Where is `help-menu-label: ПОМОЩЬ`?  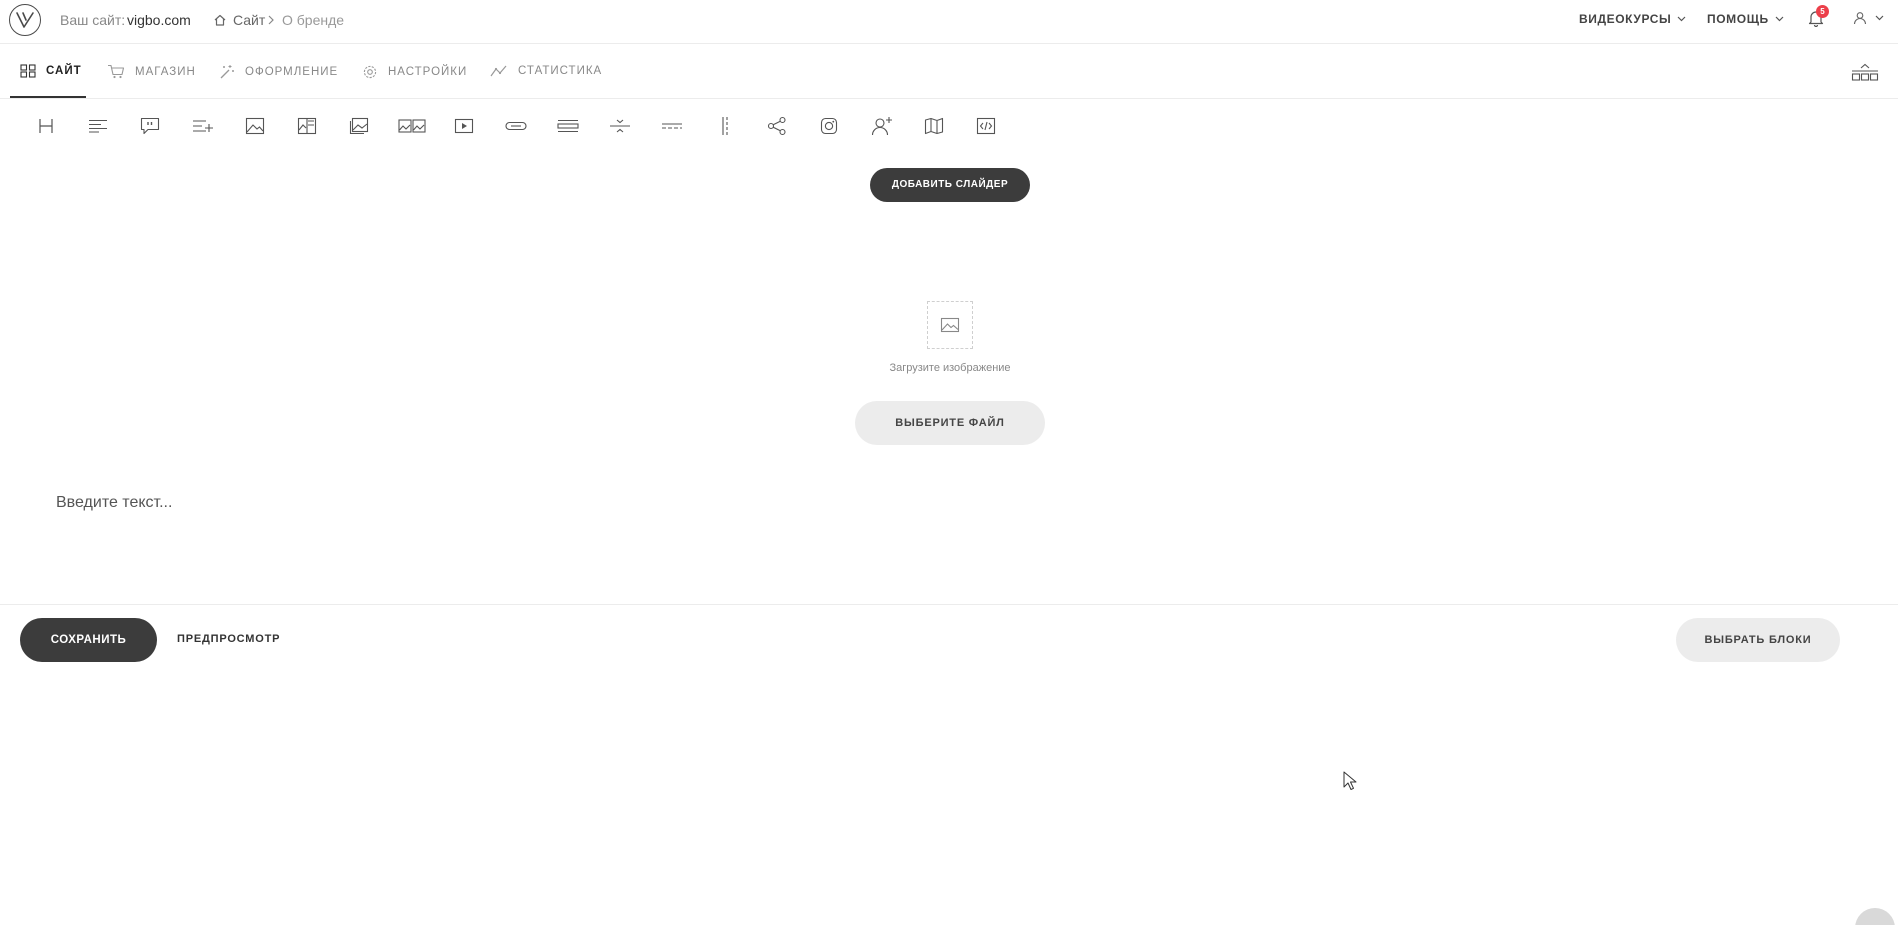
help-menu-label: ПОМОЩЬ is located at coordinates (1738, 19).